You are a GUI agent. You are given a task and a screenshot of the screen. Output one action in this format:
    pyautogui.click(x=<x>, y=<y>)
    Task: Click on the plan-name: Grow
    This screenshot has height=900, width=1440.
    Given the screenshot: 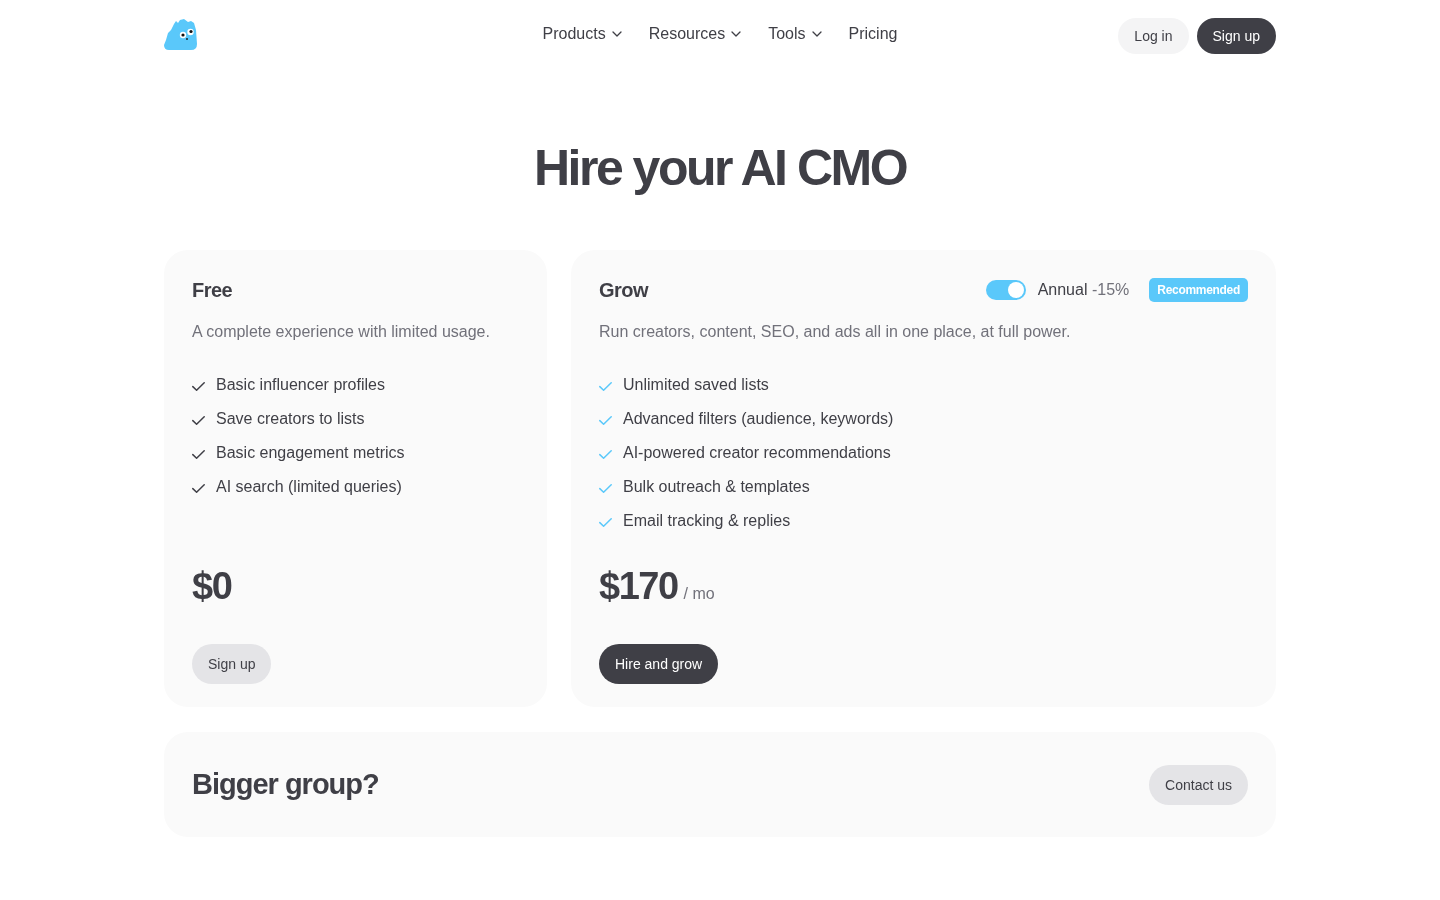 What is the action you would take?
    pyautogui.click(x=624, y=290)
    